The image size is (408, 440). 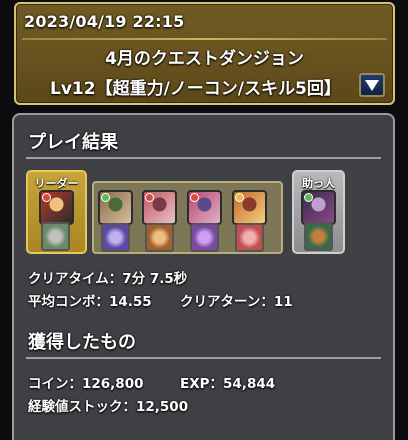 I want to click on exp-reward: EXP：54,844, so click(x=228, y=384).